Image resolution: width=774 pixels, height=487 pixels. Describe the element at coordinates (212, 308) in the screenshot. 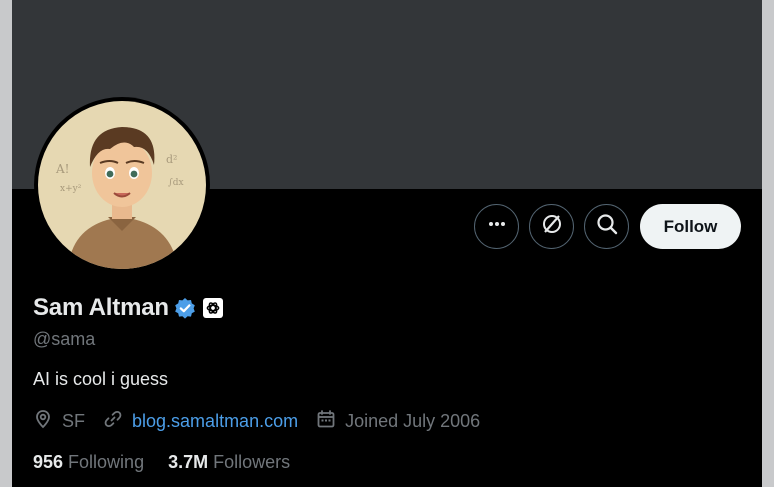

I see `openai-logo-icon` at that location.